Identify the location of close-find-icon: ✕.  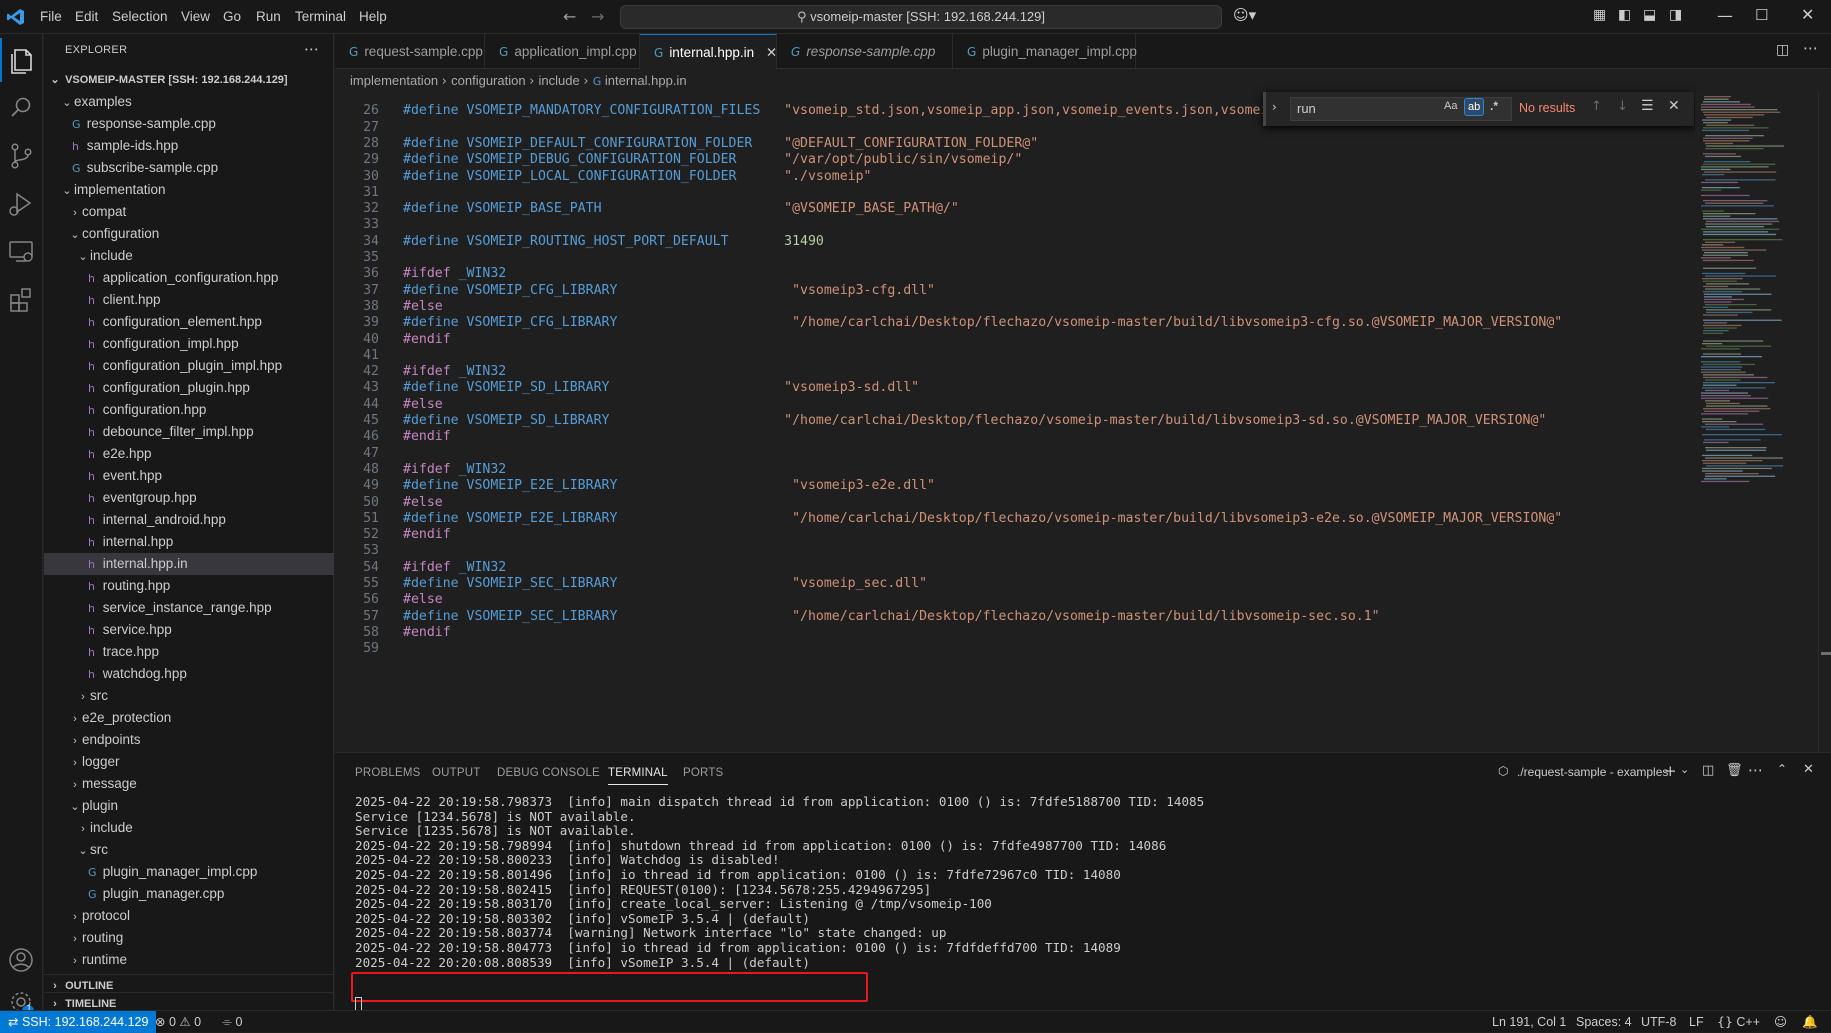
(1674, 106).